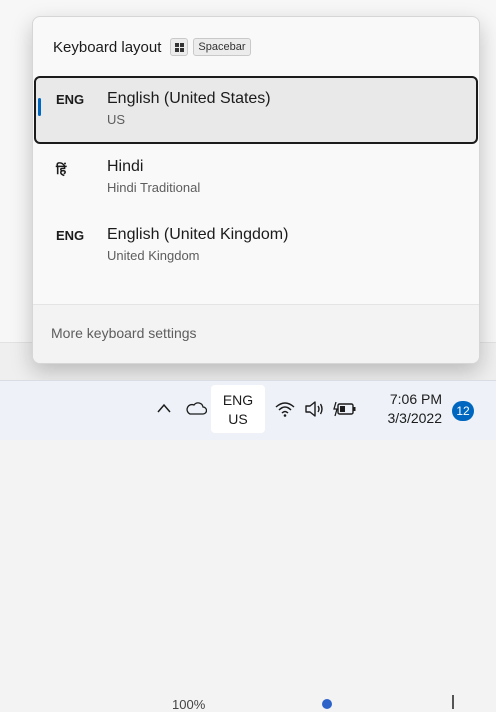  I want to click on wifi-icon, so click(285, 409).